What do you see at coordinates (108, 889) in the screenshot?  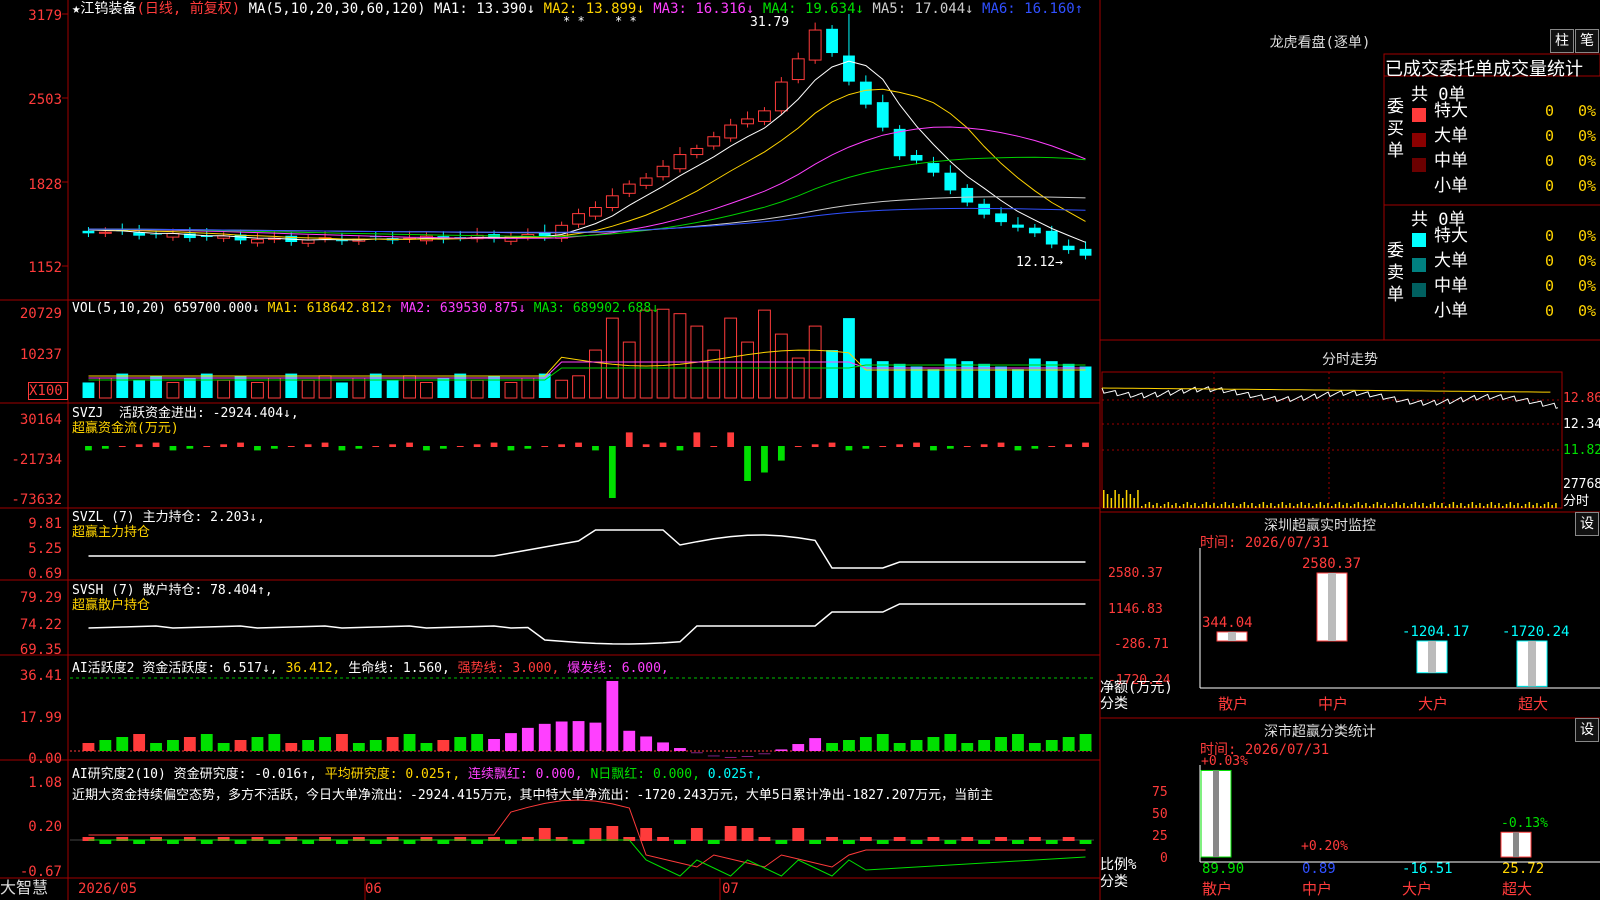 I see `x-tick: 2026/05` at bounding box center [108, 889].